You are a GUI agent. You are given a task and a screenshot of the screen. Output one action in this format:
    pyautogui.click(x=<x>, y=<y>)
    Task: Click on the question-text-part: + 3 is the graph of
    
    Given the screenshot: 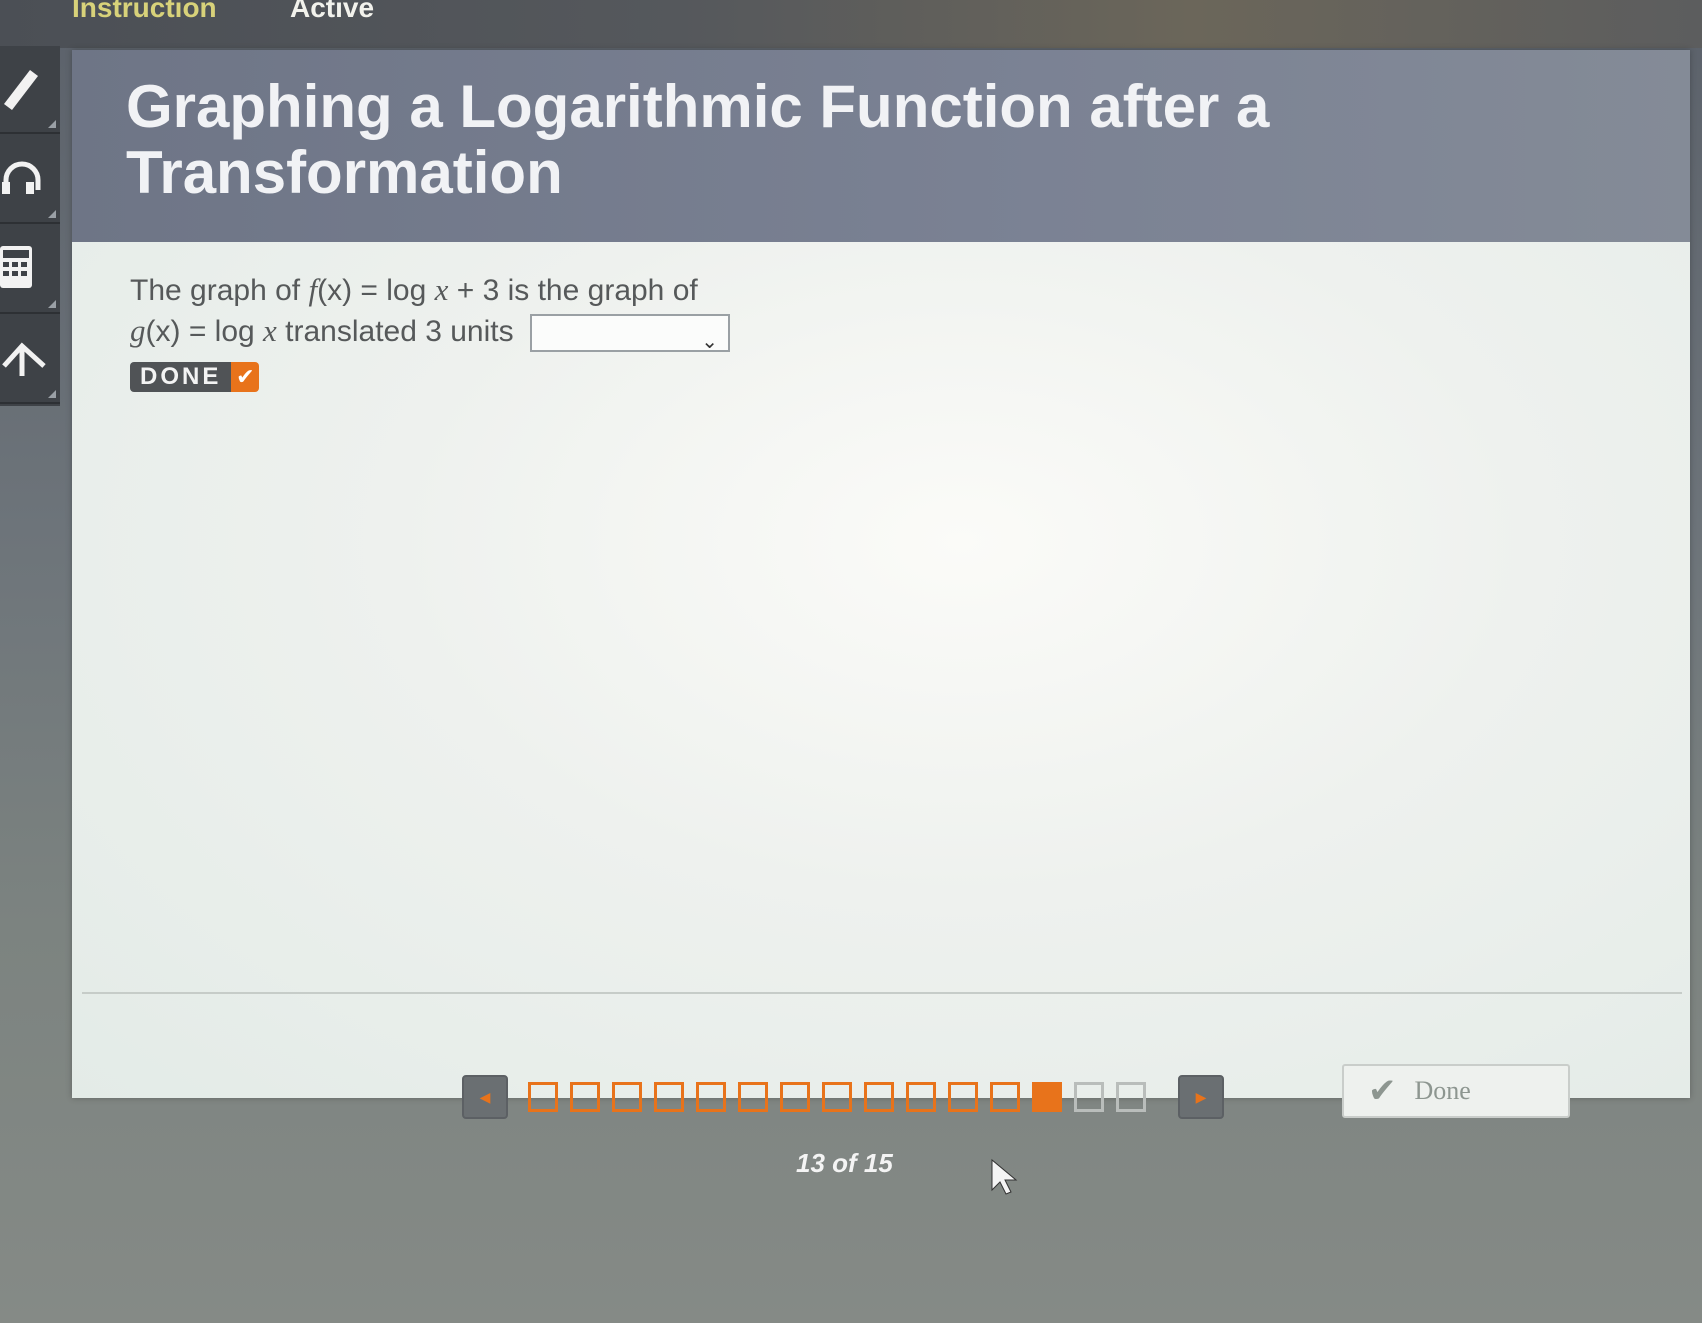 What is the action you would take?
    pyautogui.click(x=573, y=290)
    